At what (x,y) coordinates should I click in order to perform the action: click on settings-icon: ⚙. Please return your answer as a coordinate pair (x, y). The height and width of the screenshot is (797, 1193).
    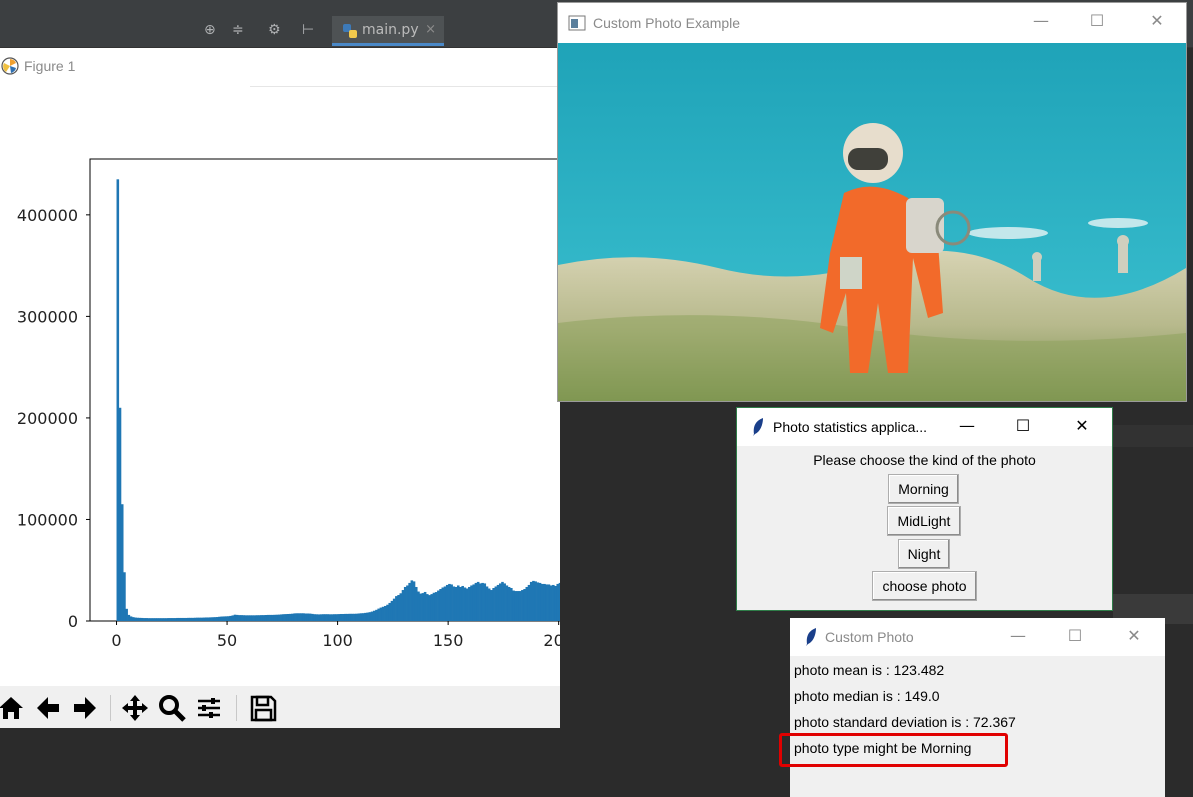
    Looking at the image, I should click on (274, 30).